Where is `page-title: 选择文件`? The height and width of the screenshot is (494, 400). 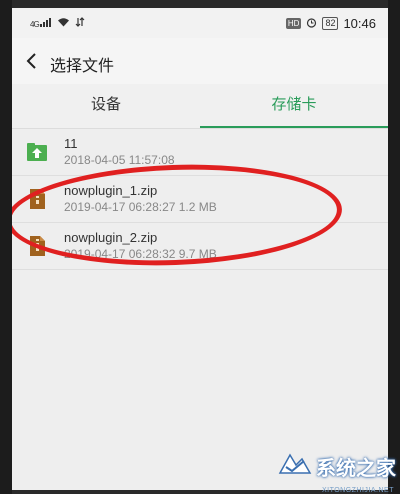 page-title: 选择文件 is located at coordinates (82, 66).